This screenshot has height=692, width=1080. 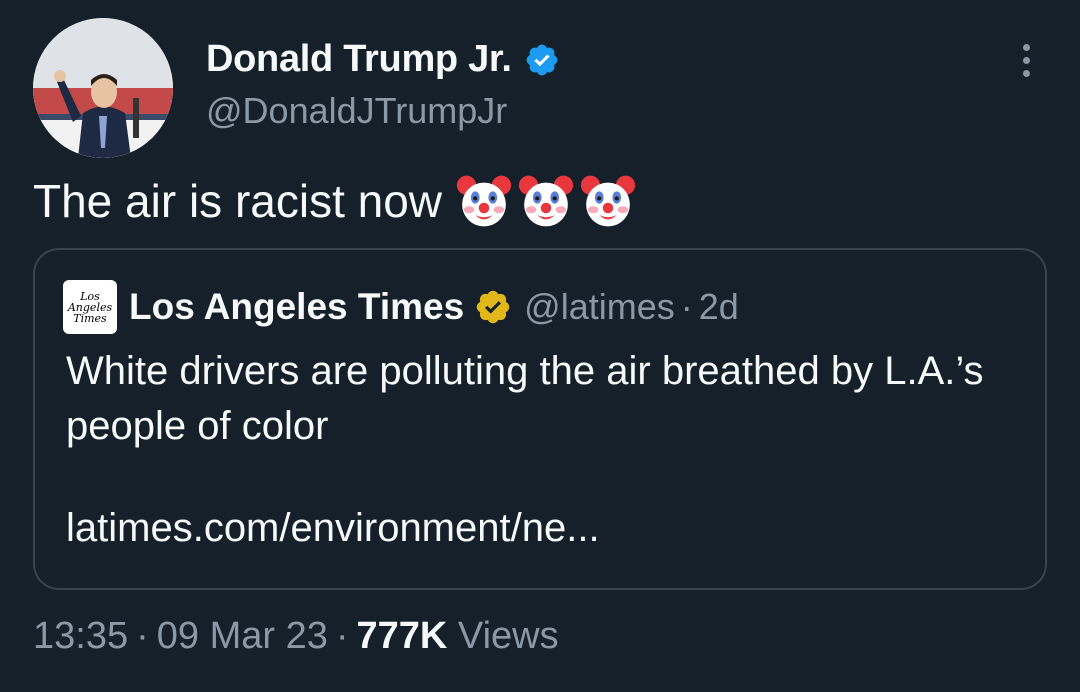 I want to click on avatar, so click(x=103, y=88).